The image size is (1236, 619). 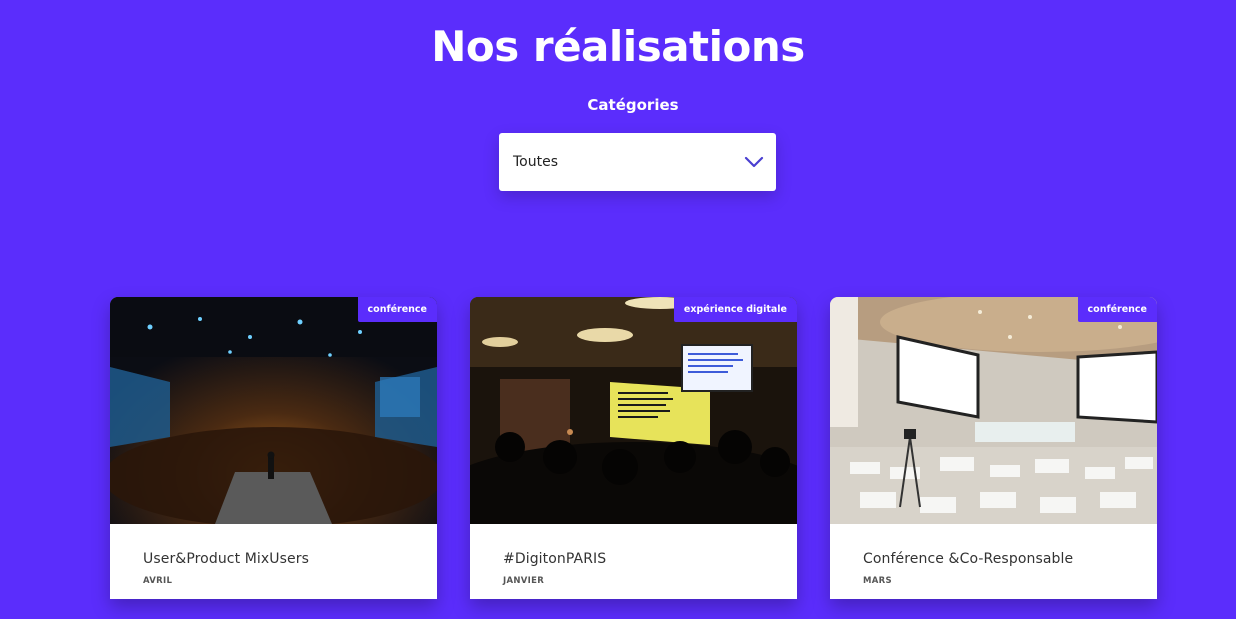 What do you see at coordinates (273, 410) in the screenshot?
I see `event-hall-audience-photo` at bounding box center [273, 410].